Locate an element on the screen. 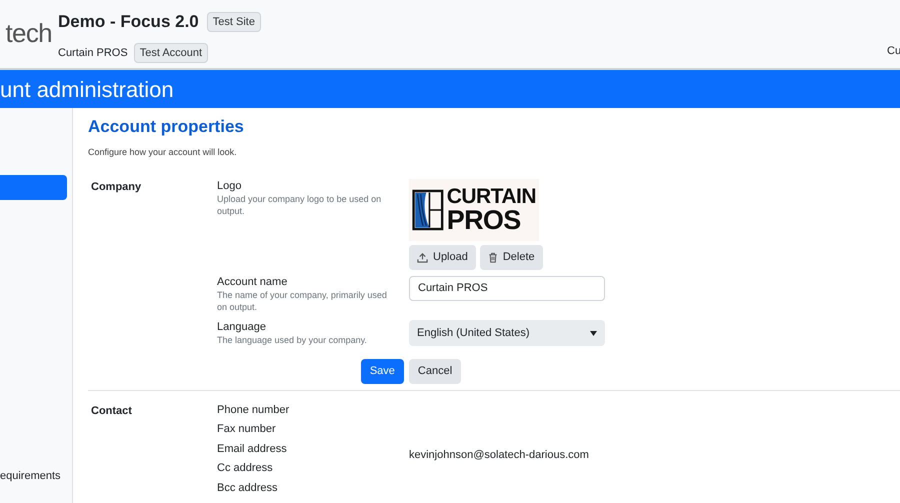  text-field: Curtain PROS is located at coordinates (507, 288).